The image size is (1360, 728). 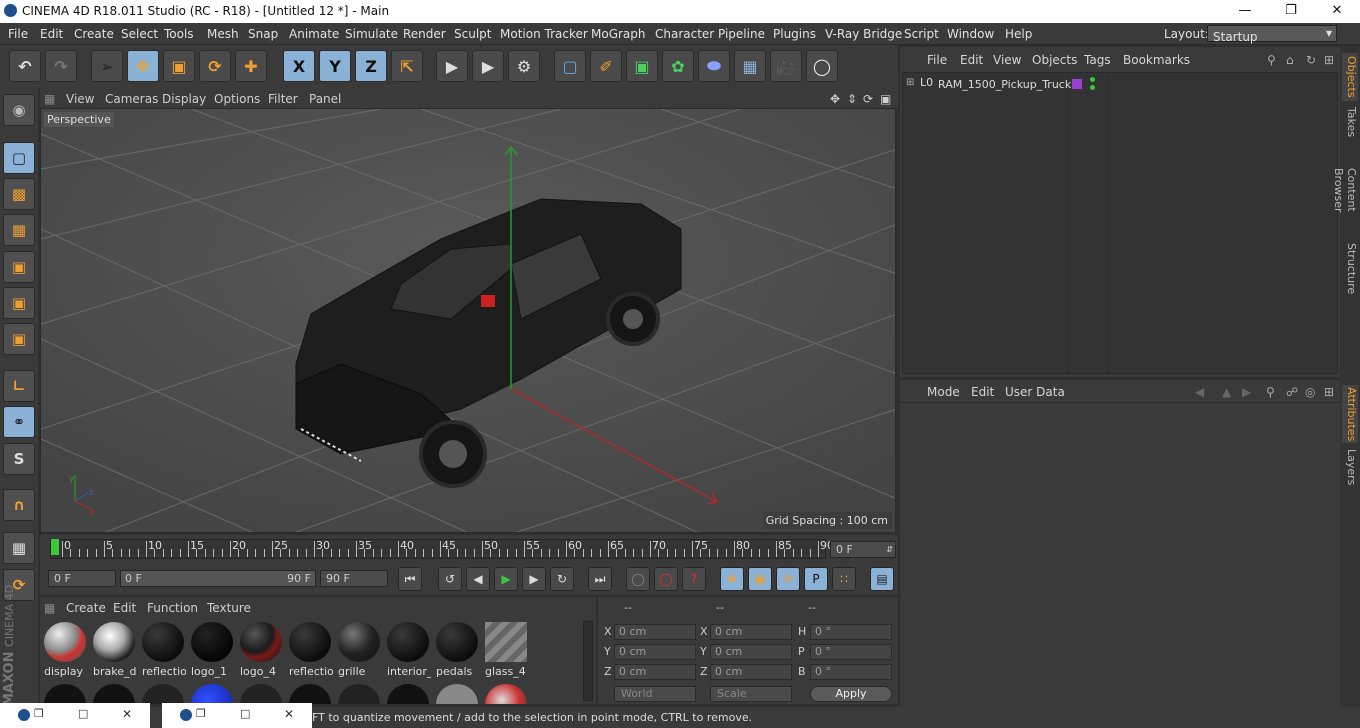 I want to click on tab-objects: Objects, so click(x=1350, y=77).